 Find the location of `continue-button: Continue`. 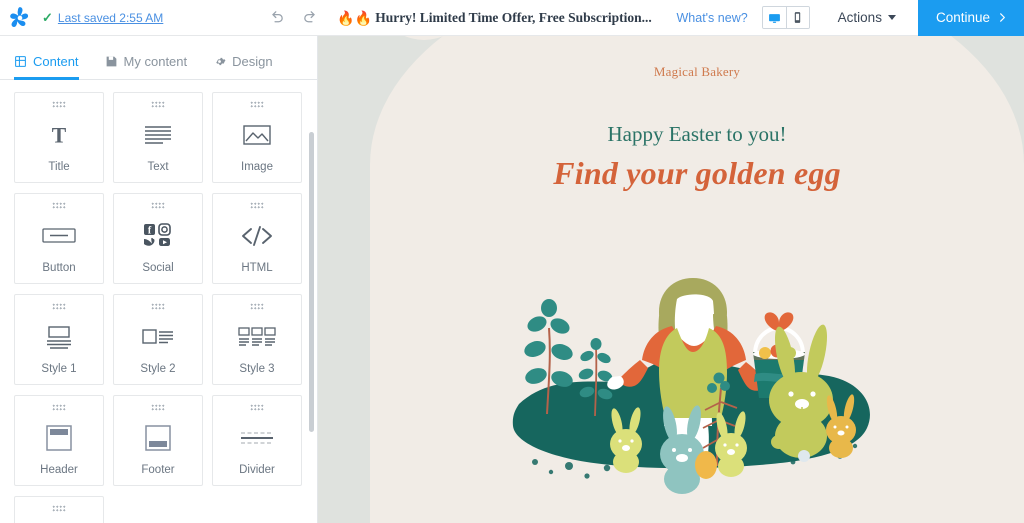

continue-button: Continue is located at coordinates (970, 18).